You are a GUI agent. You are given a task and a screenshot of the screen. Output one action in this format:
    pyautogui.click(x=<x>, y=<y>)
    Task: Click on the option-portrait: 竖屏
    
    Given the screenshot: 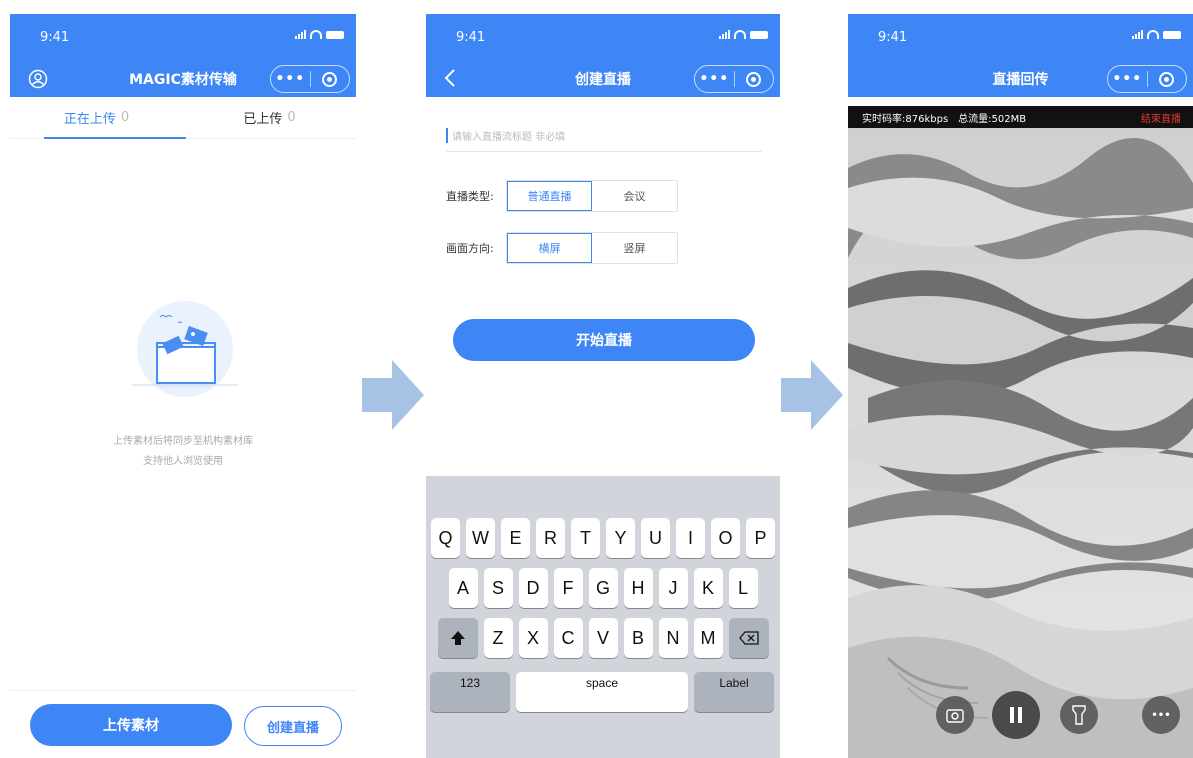 What is the action you would take?
    pyautogui.click(x=634, y=248)
    